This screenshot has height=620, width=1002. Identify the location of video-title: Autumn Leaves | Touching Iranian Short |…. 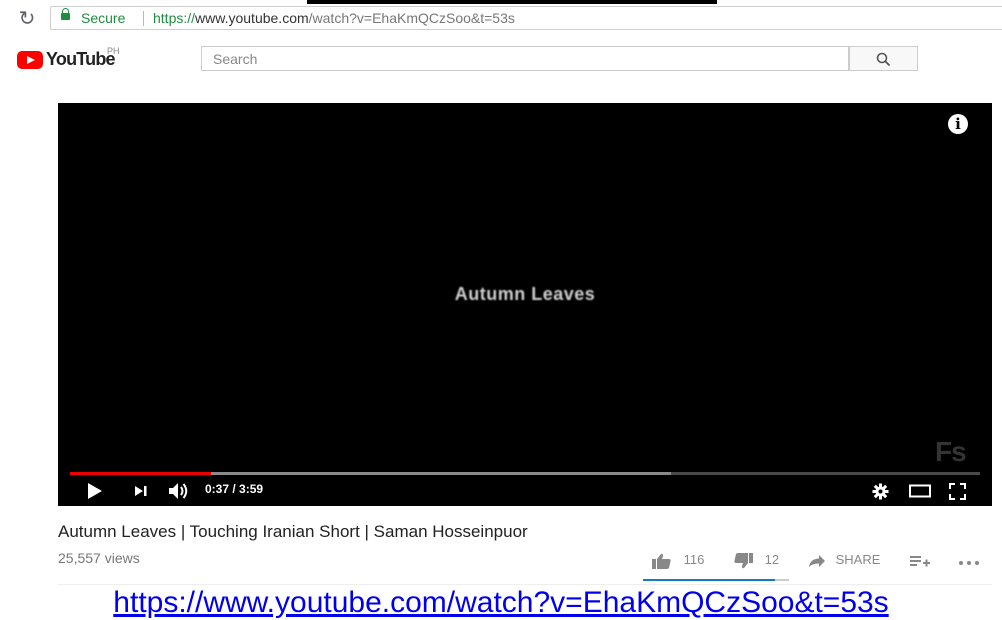
(293, 531).